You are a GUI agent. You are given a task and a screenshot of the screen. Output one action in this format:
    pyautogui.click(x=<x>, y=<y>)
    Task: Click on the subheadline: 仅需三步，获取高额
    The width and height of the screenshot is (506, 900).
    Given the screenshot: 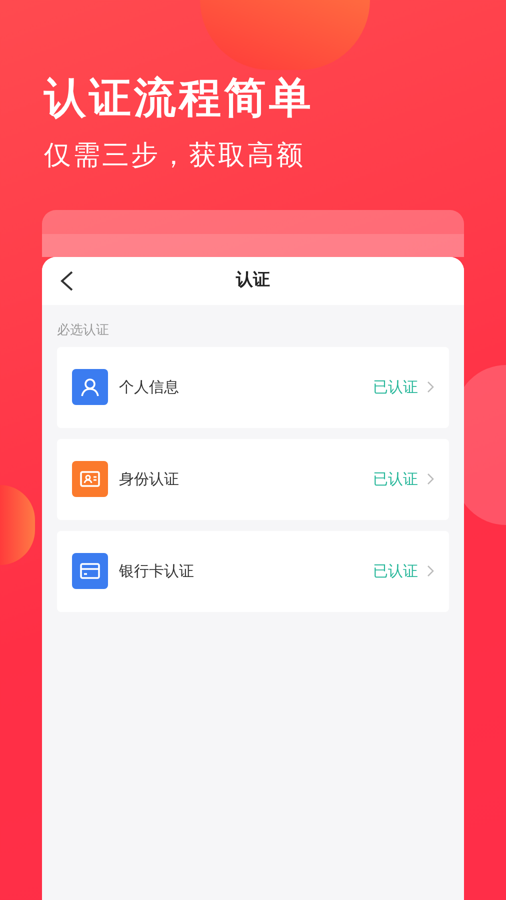 What is the action you would take?
    pyautogui.click(x=175, y=156)
    